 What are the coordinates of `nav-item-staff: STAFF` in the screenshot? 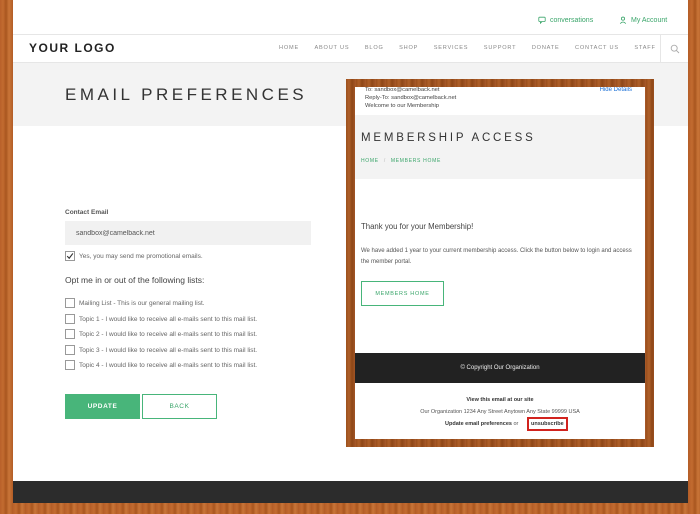 It's located at (644, 48).